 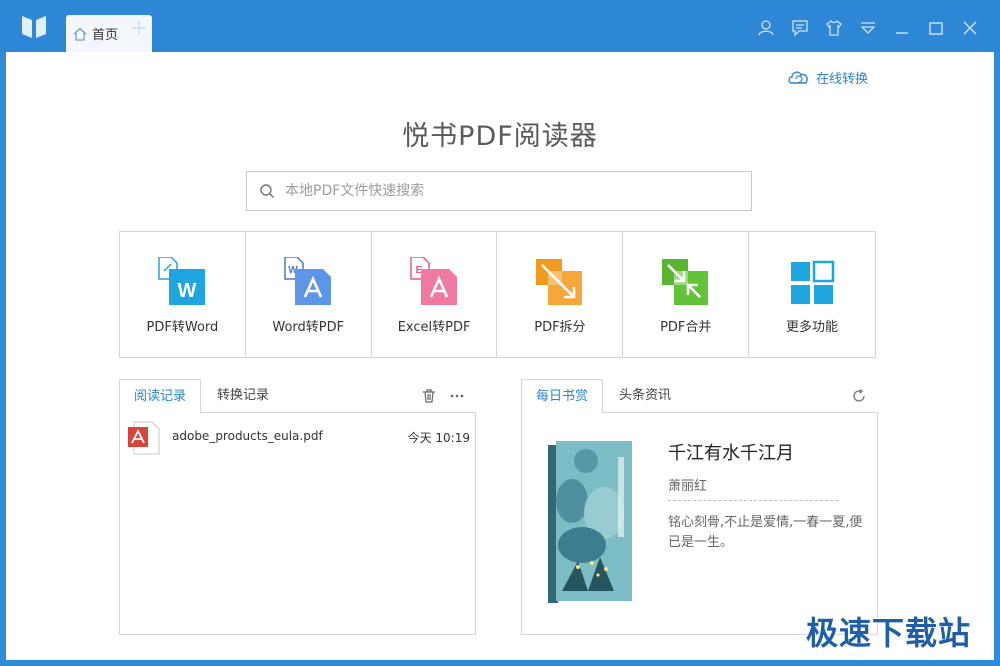 I want to click on user-button, so click(x=766, y=28).